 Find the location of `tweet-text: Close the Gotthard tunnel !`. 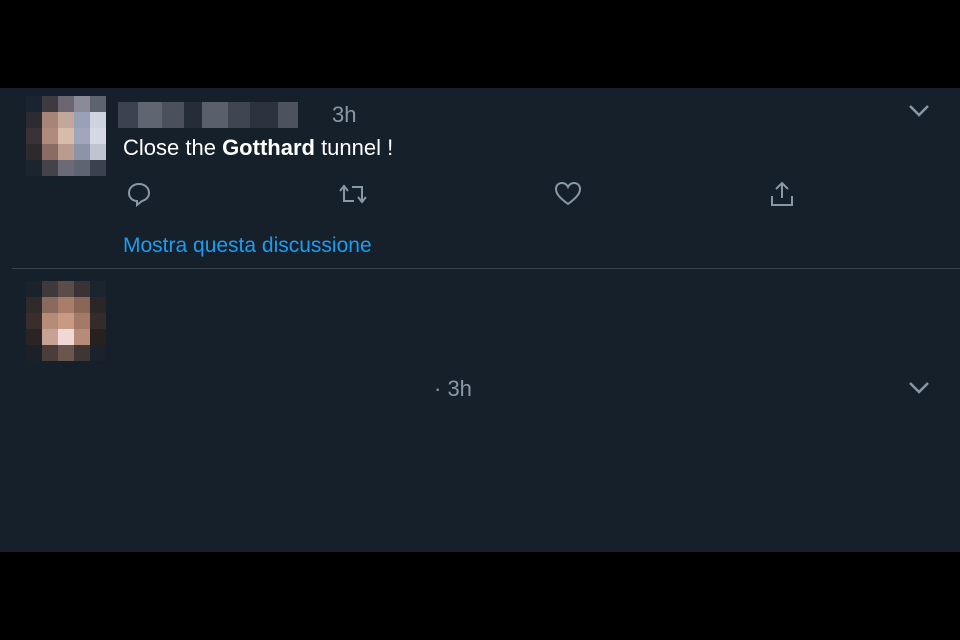

tweet-text: Close the Gotthard tunnel ! is located at coordinates (258, 148).